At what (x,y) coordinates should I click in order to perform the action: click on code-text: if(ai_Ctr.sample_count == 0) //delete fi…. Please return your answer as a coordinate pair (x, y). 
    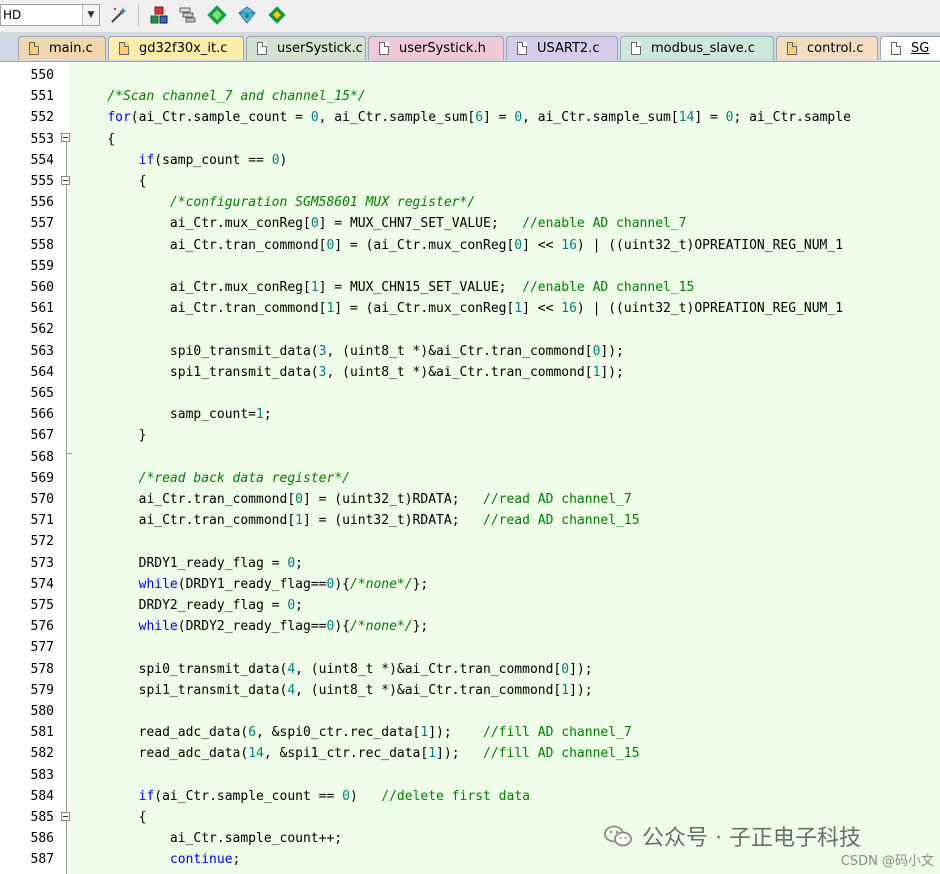
    Looking at the image, I should click on (303, 796).